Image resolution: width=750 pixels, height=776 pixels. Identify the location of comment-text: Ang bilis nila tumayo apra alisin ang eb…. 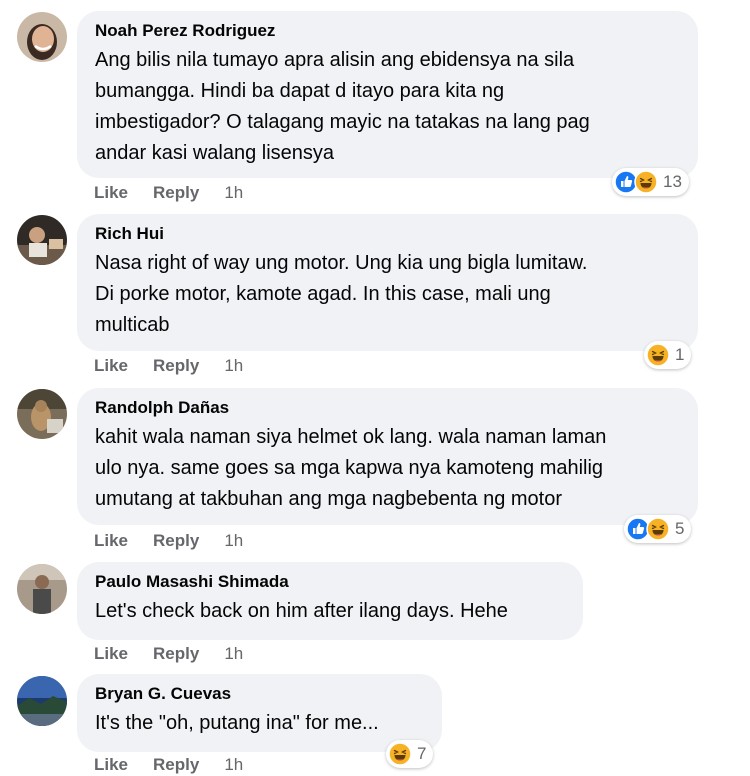
(342, 106).